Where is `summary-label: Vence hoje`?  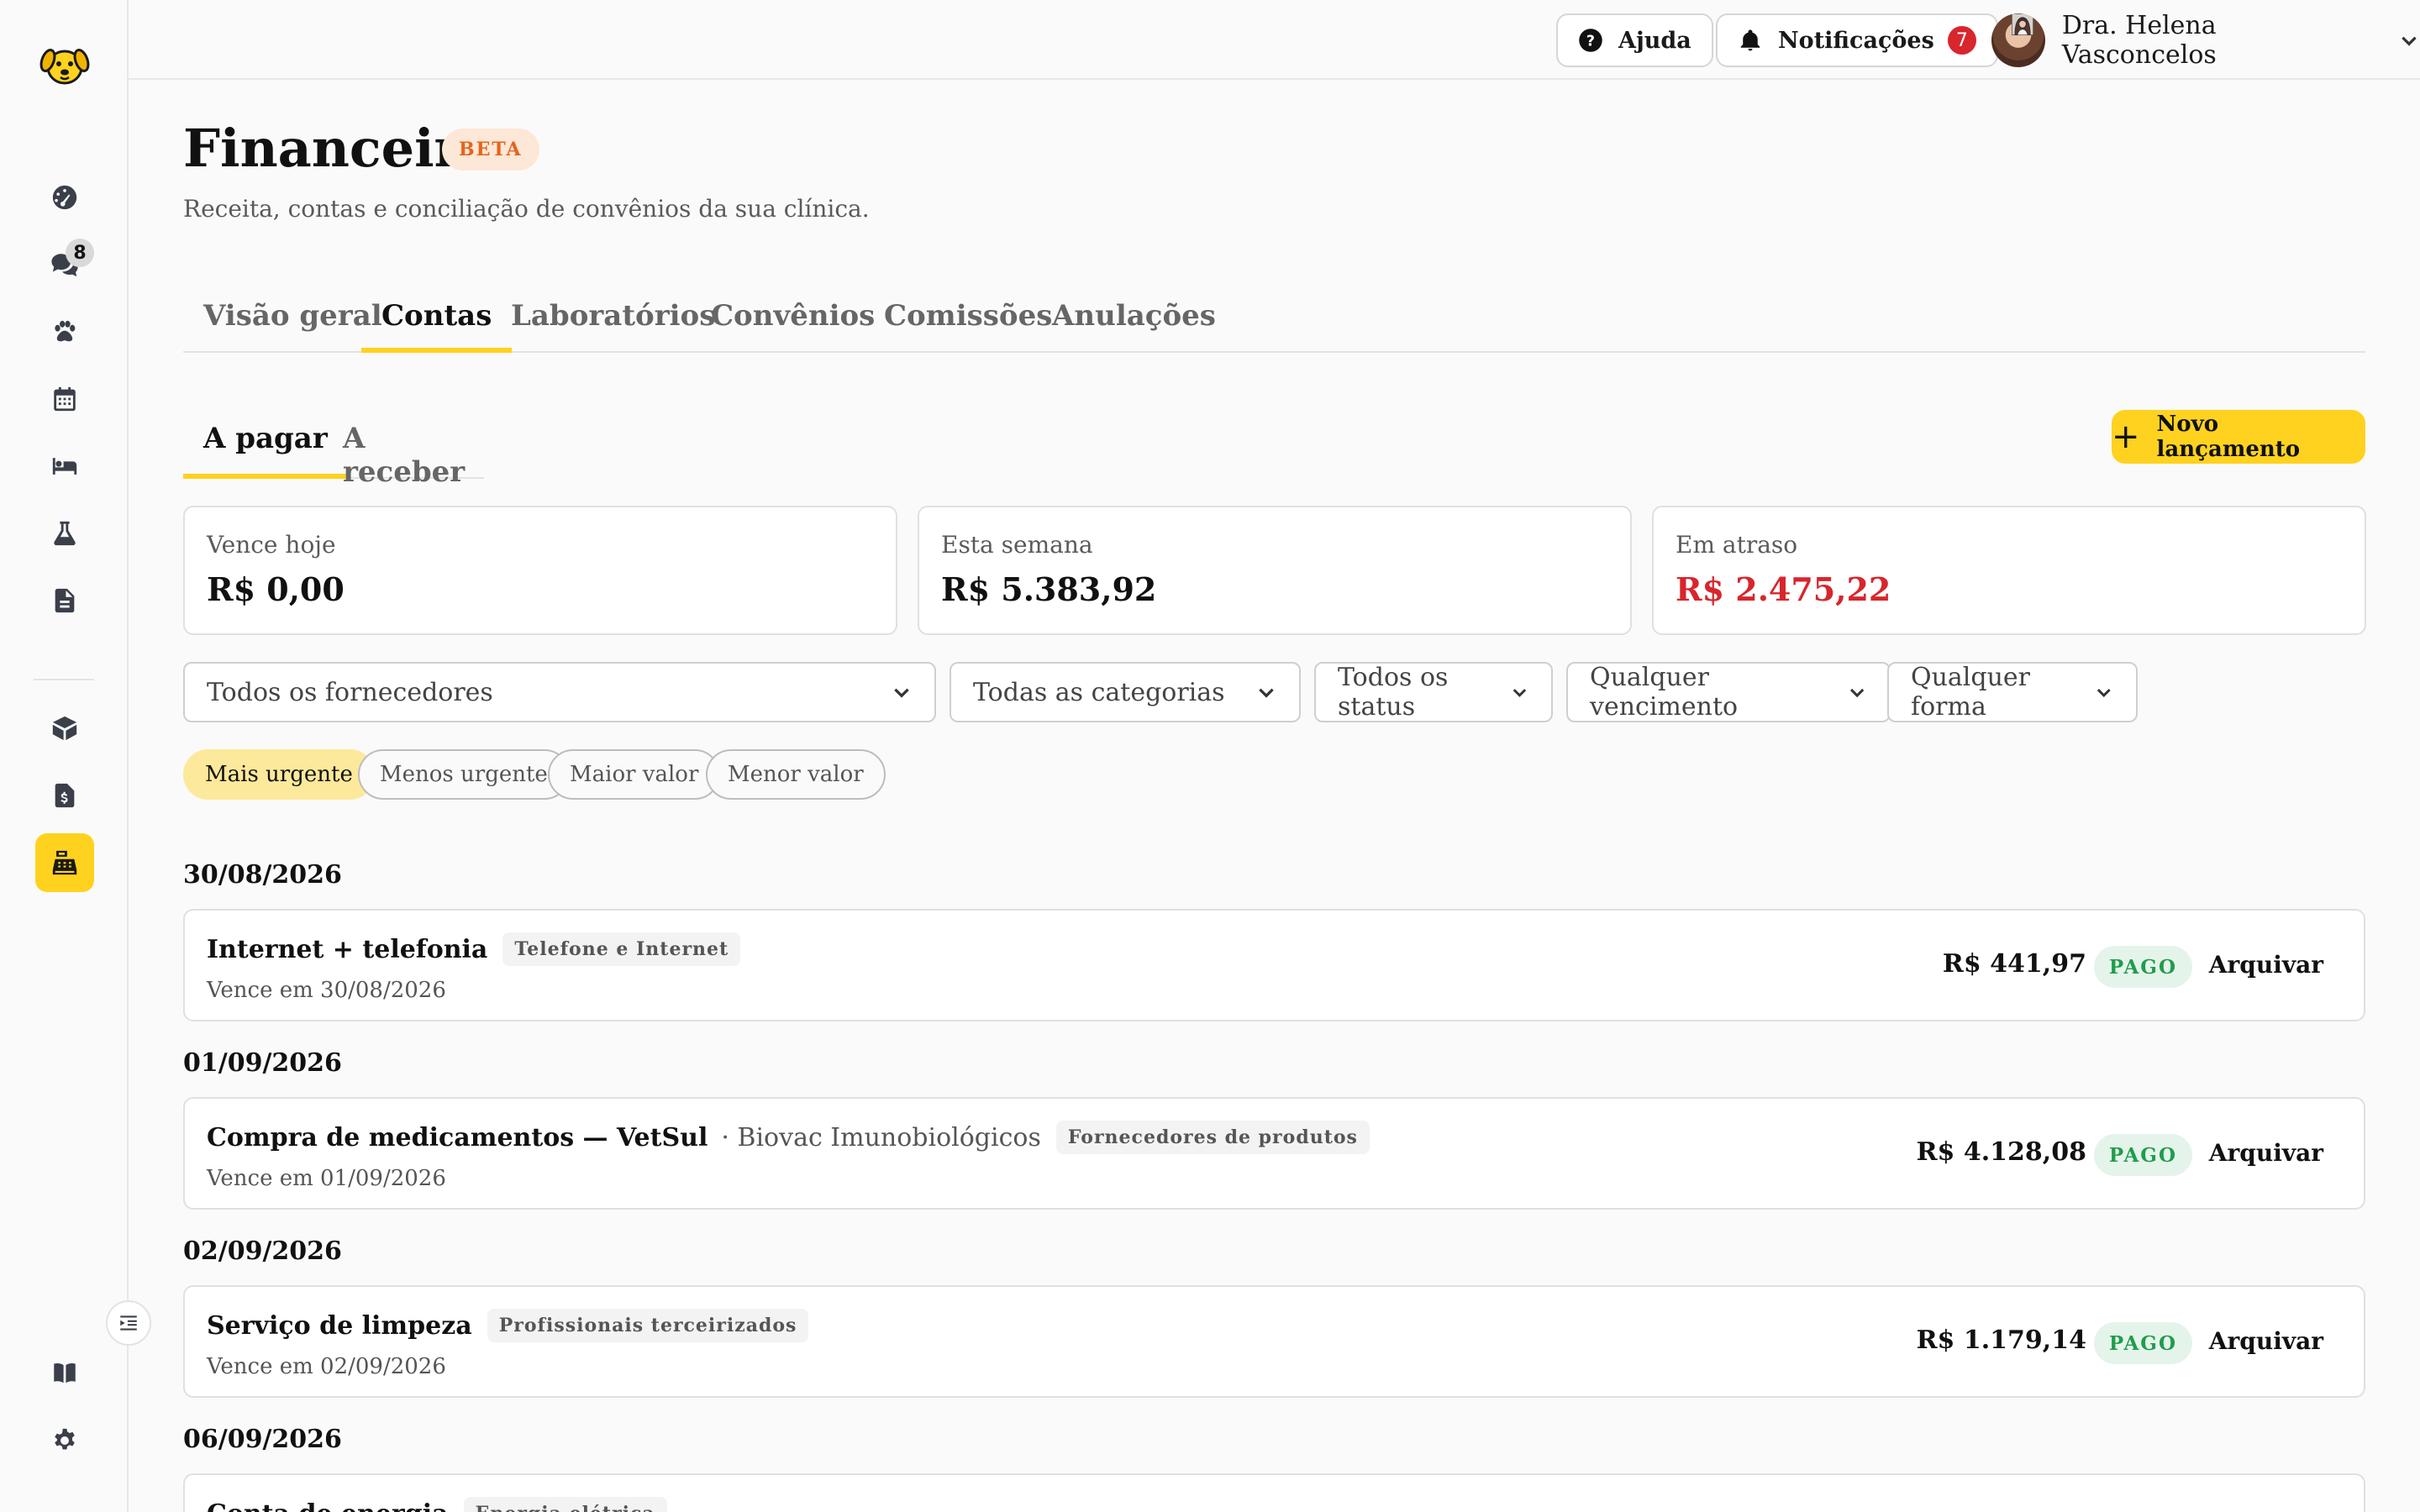
summary-label: Vence hoje is located at coordinates (271, 545).